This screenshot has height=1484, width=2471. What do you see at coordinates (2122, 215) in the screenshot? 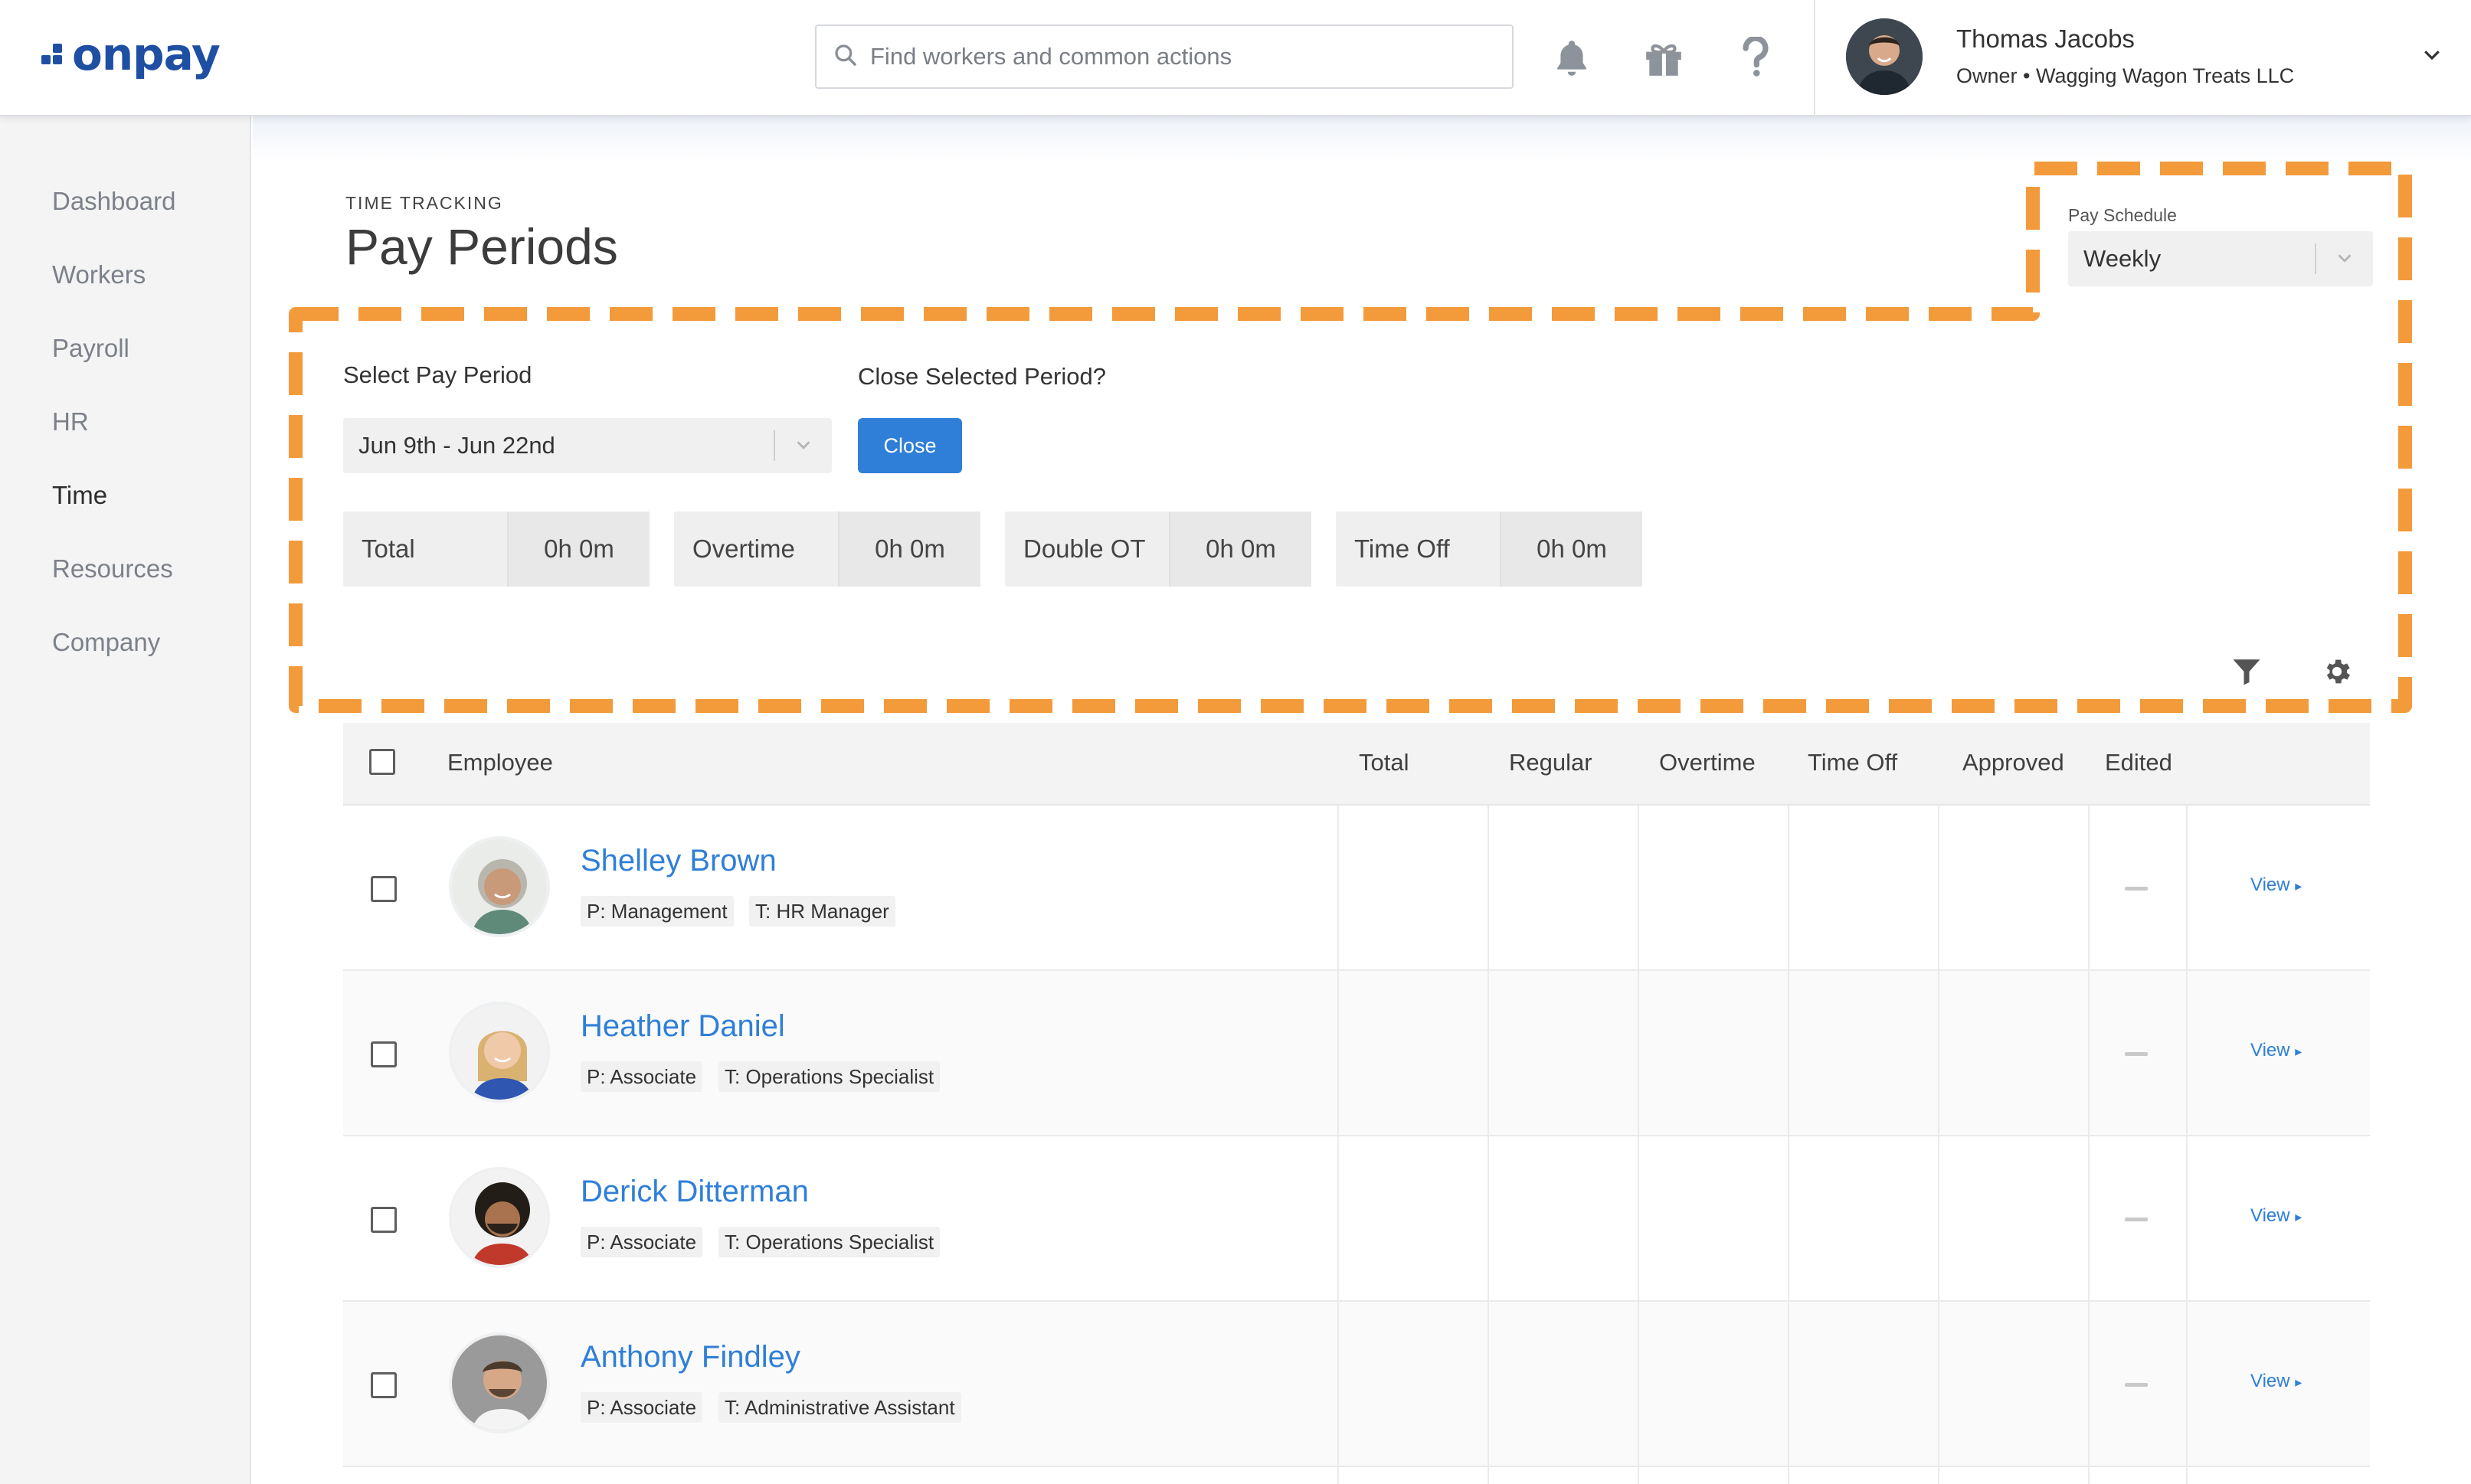
I see `pay-schedule-label: Pay Schedule` at bounding box center [2122, 215].